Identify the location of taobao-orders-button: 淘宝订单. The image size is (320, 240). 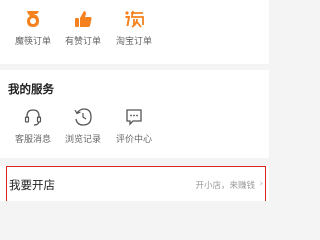
(134, 27).